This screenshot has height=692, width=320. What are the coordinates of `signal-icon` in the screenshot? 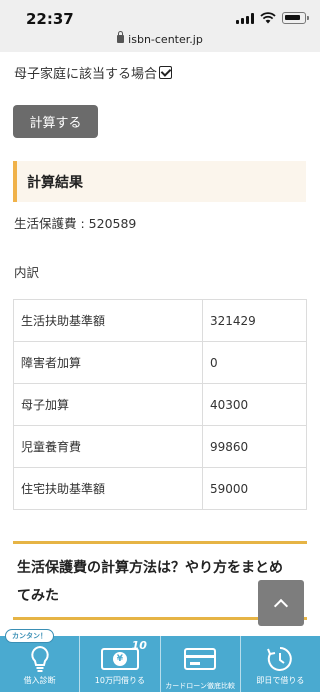 It's located at (245, 18).